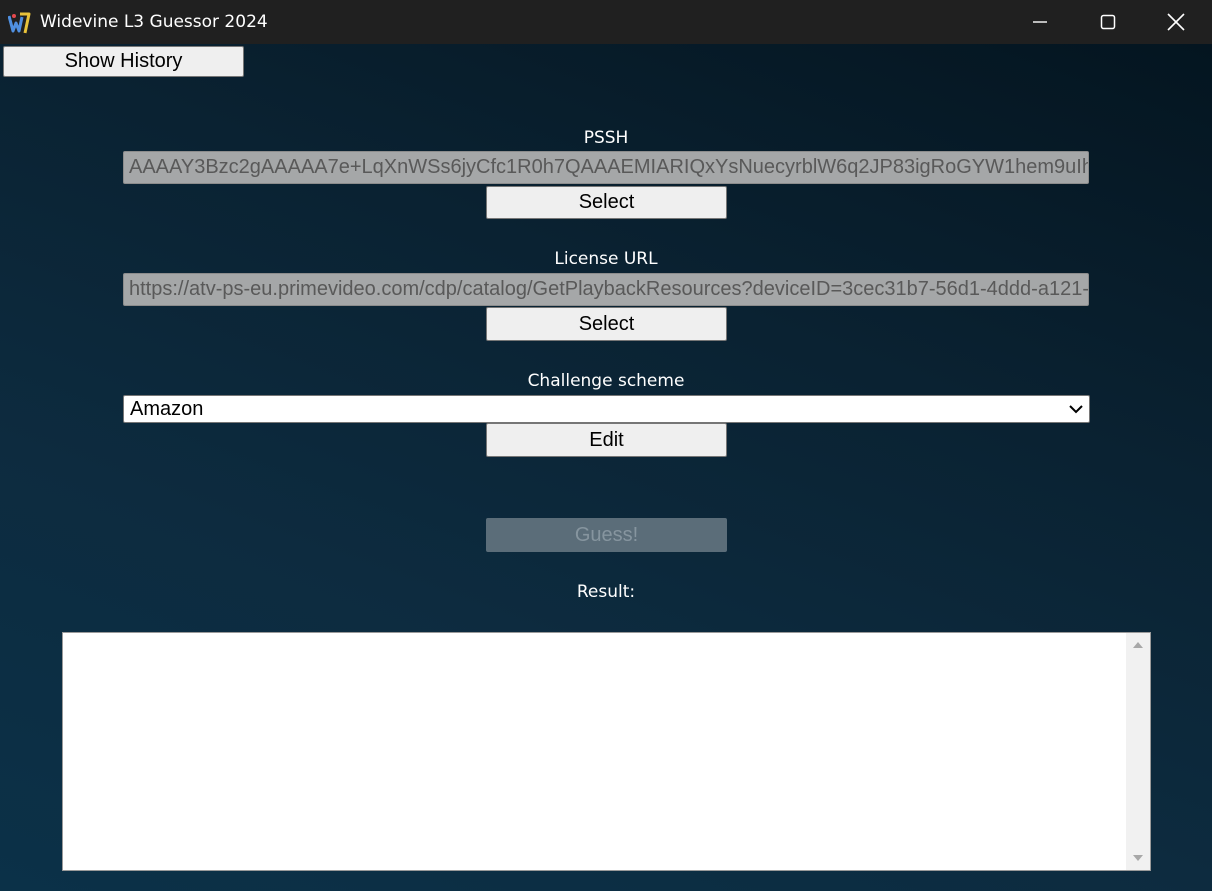 This screenshot has width=1212, height=891. I want to click on challenge-scheme-label: Challenge scheme, so click(606, 381).